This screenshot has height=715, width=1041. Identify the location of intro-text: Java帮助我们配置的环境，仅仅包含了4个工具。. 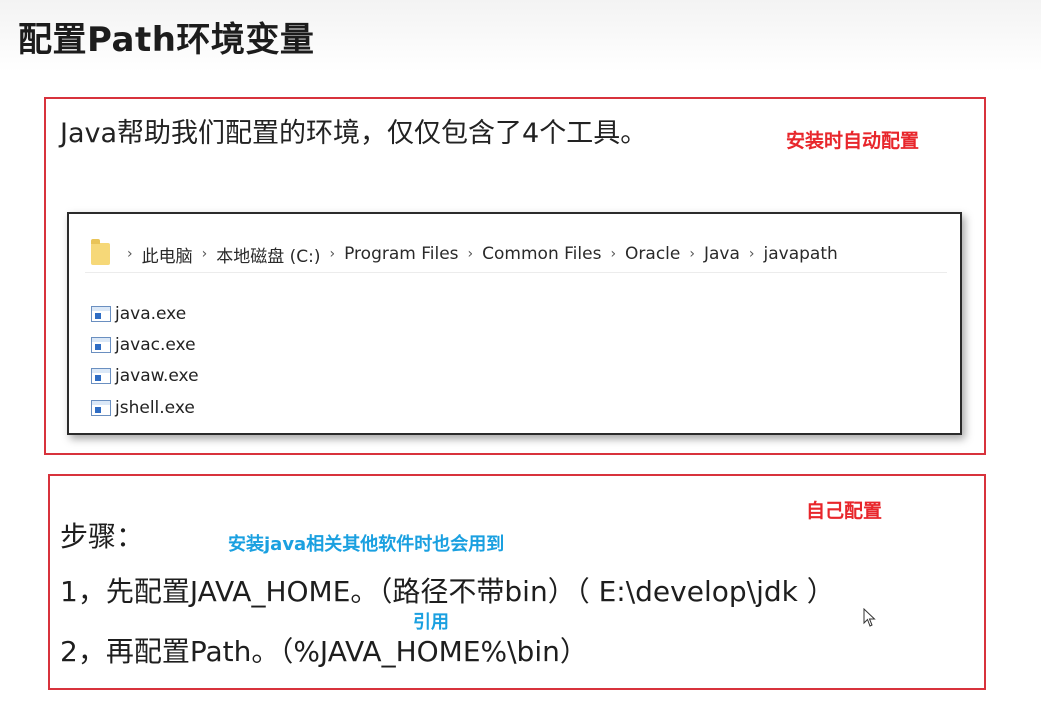
(354, 133).